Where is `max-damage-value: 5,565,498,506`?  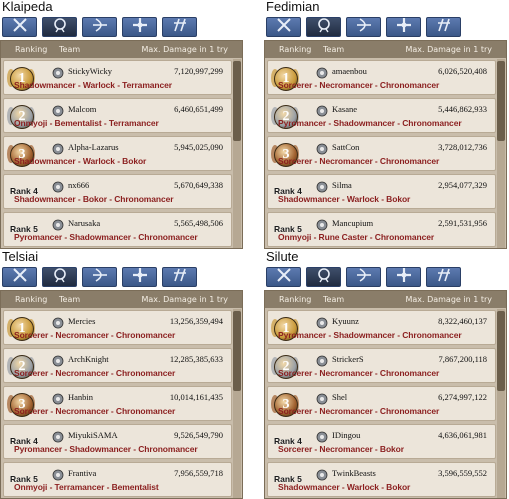
max-damage-value: 5,565,498,506 is located at coordinates (198, 223).